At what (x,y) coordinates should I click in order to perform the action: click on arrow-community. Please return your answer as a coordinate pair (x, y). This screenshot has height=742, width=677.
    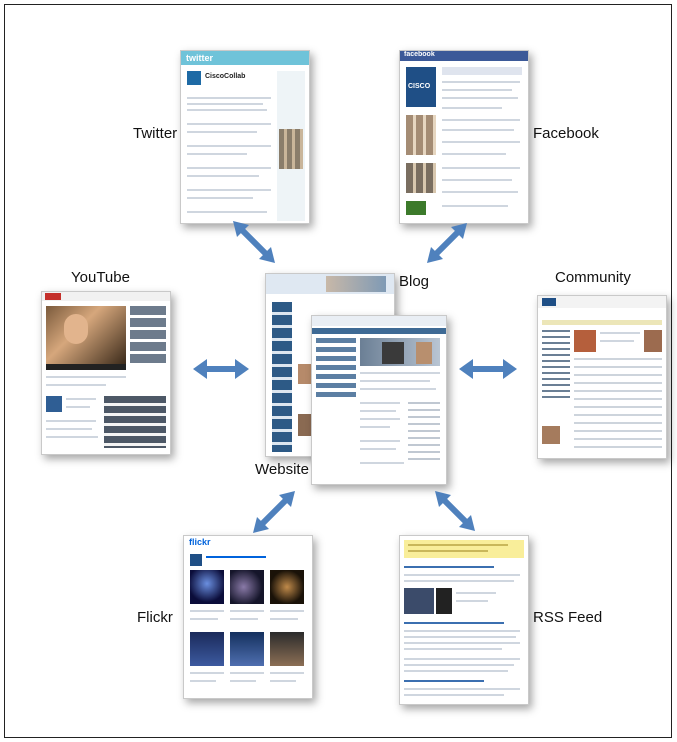
    Looking at the image, I should click on (488, 369).